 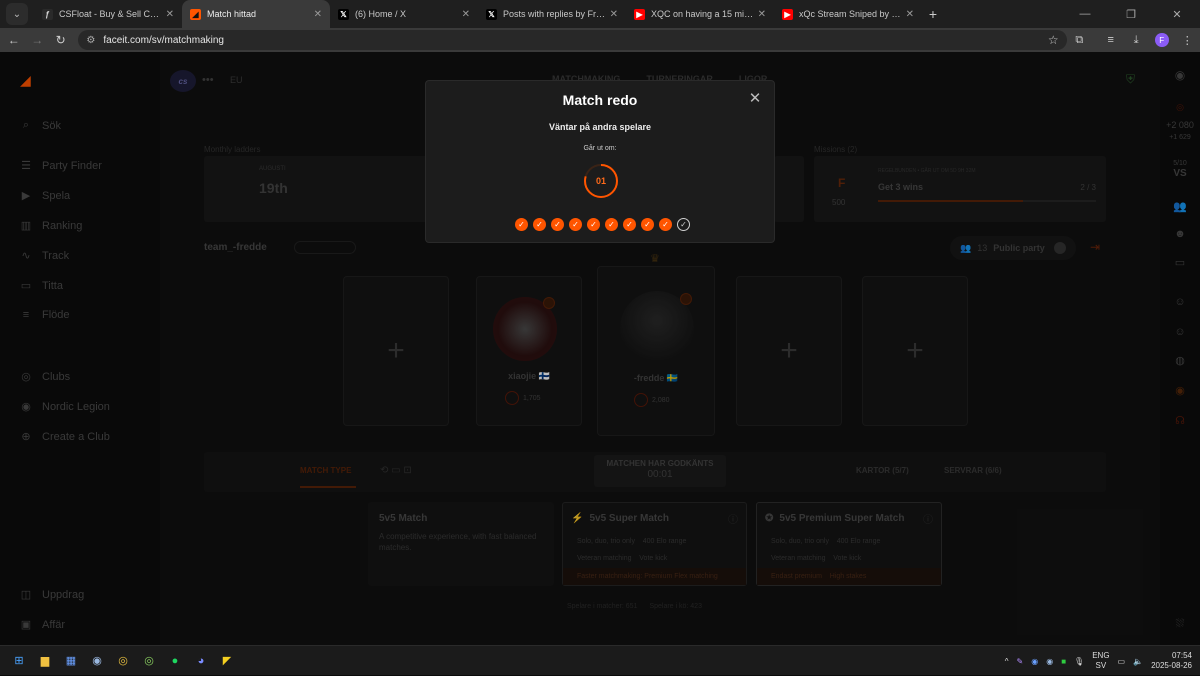 I want to click on tab-title: CSFloat - Buy & Sell CS2 Skins o, so click(x=110, y=14).